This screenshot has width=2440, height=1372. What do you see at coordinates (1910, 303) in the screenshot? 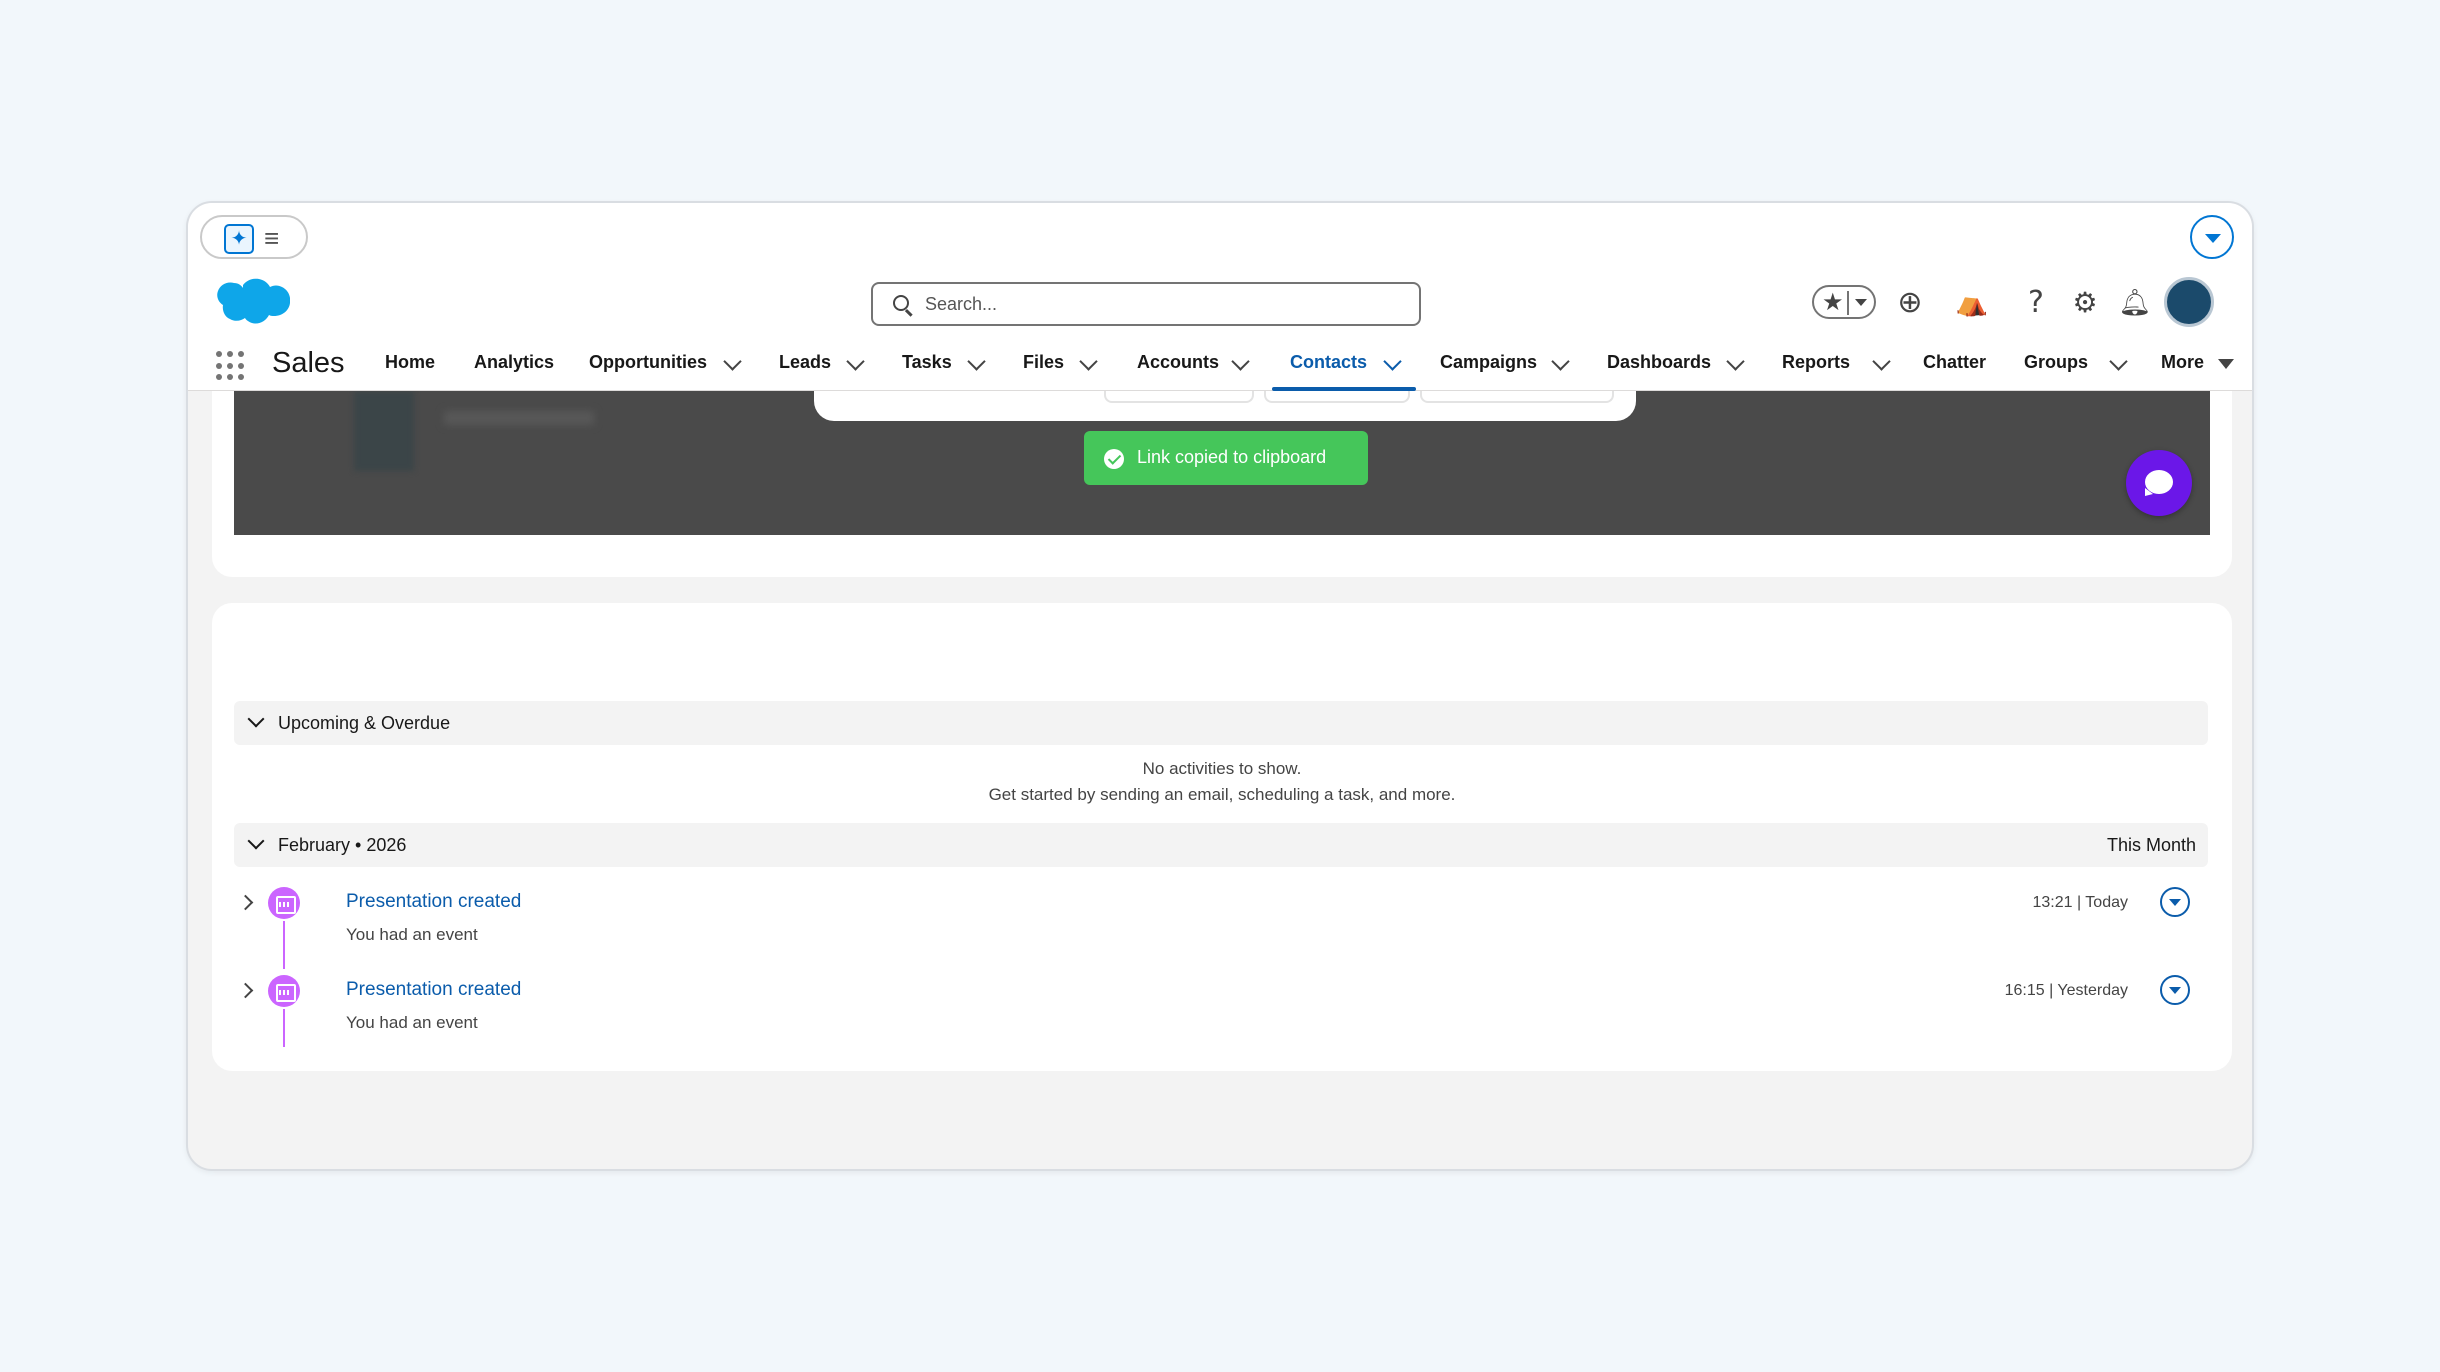
I see `global-actions-plus-icon: ⊕` at bounding box center [1910, 303].